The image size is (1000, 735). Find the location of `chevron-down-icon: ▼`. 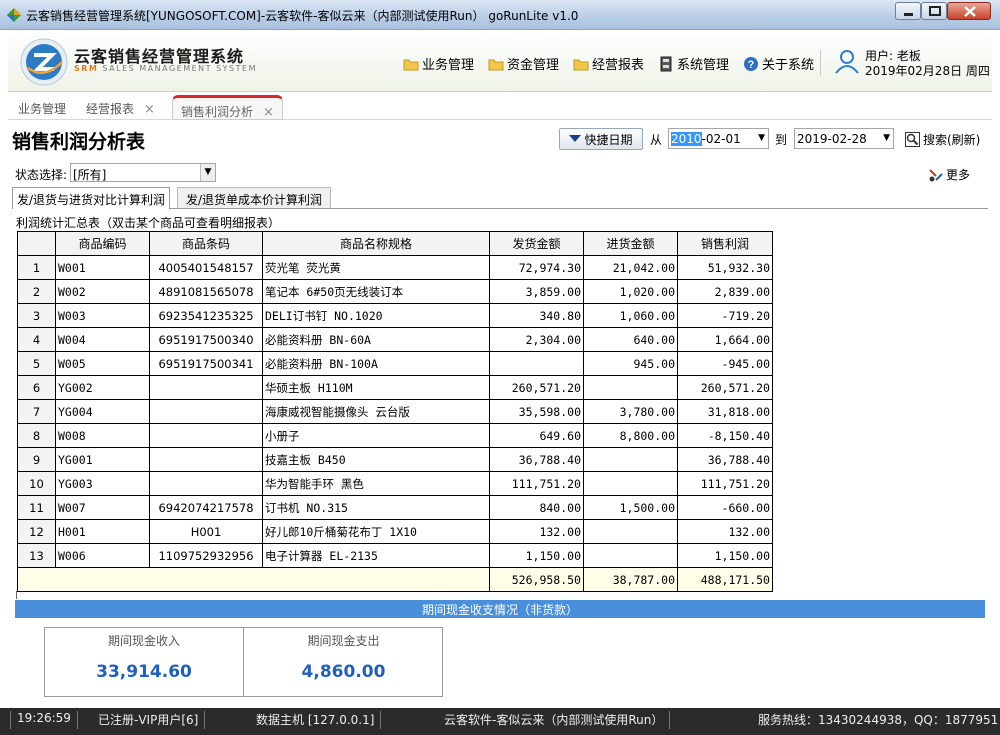

chevron-down-icon: ▼ is located at coordinates (207, 172).